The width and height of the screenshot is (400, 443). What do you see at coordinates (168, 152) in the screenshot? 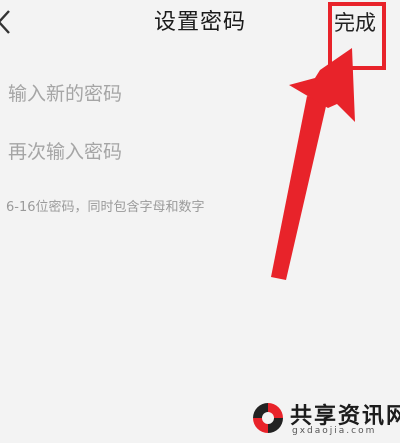
I see `confirm-password-field` at bounding box center [168, 152].